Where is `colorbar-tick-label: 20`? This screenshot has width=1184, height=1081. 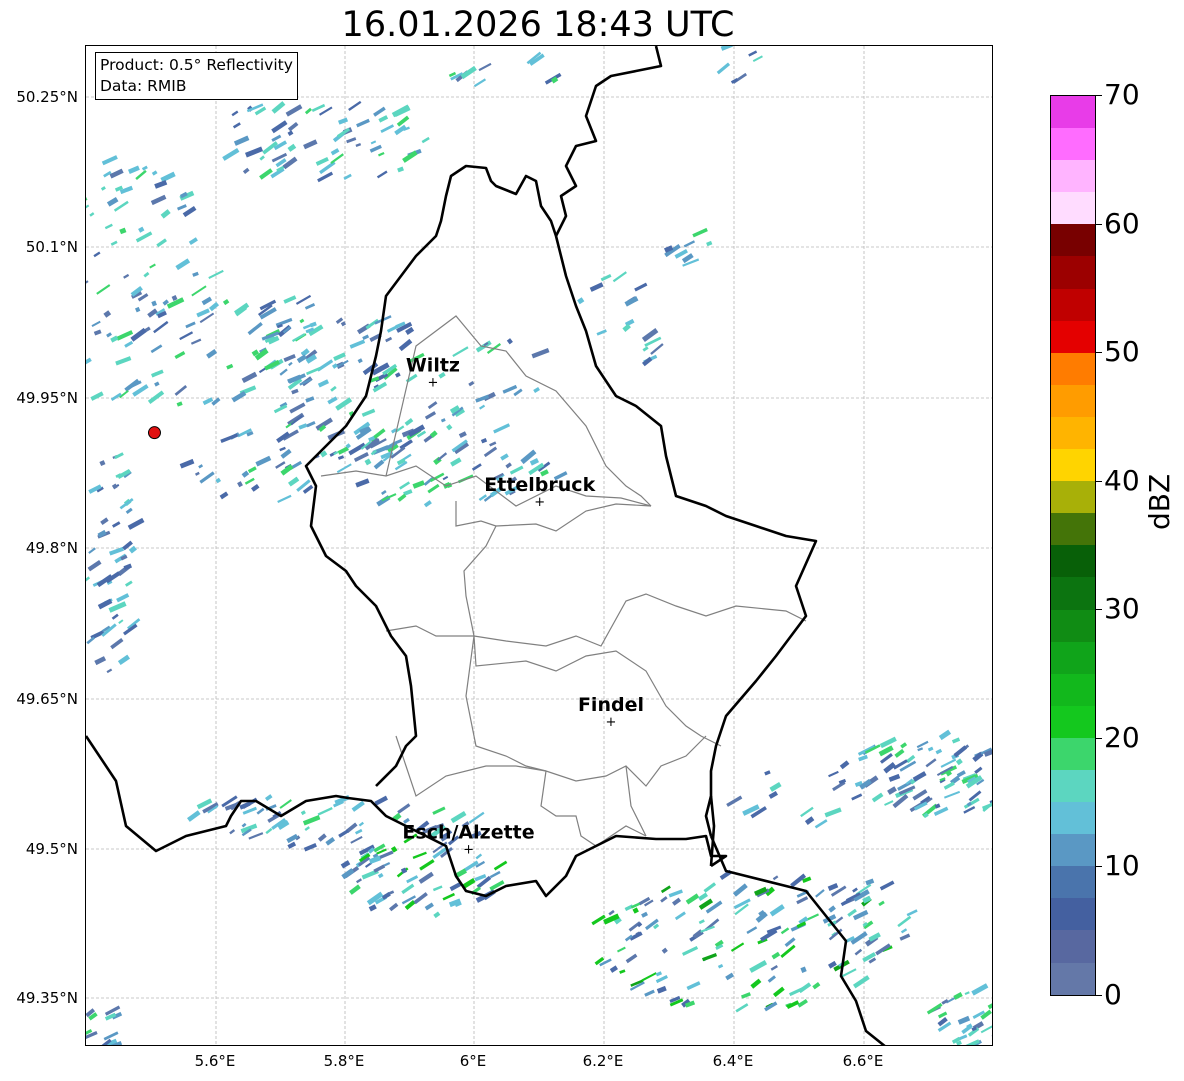
colorbar-tick-label: 20 is located at coordinates (1122, 737).